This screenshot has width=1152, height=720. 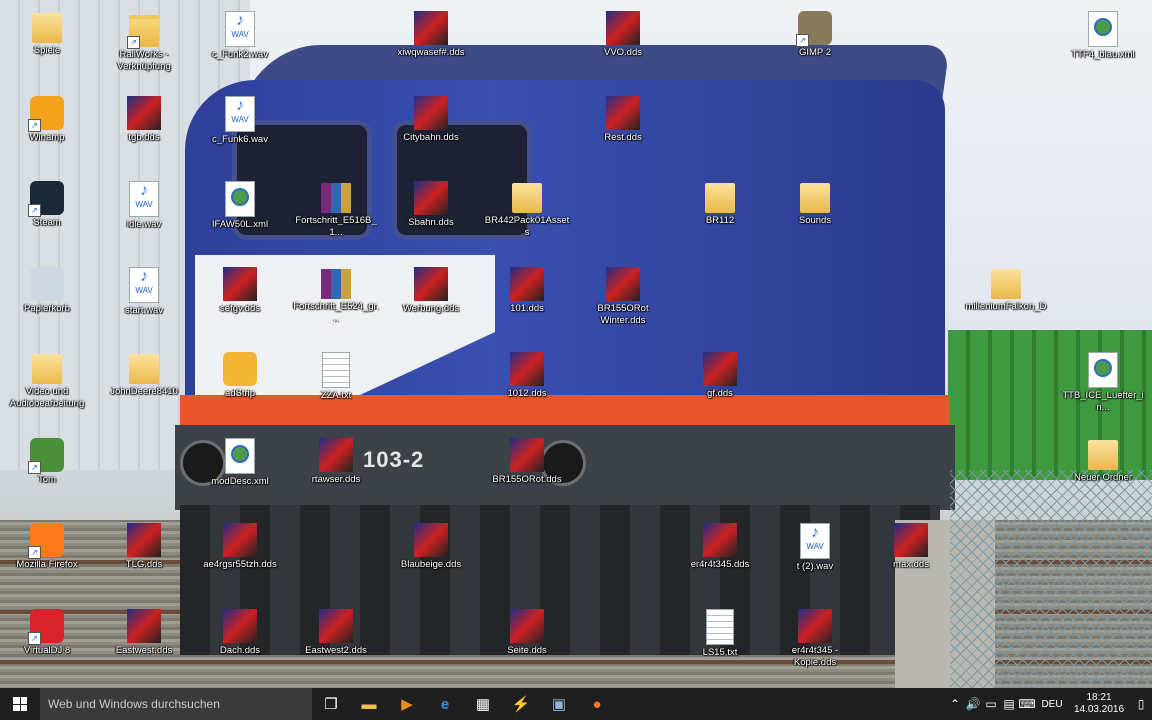 What do you see at coordinates (527, 388) in the screenshot?
I see `desktop-icon-1012-dds: 1012.dds` at bounding box center [527, 388].